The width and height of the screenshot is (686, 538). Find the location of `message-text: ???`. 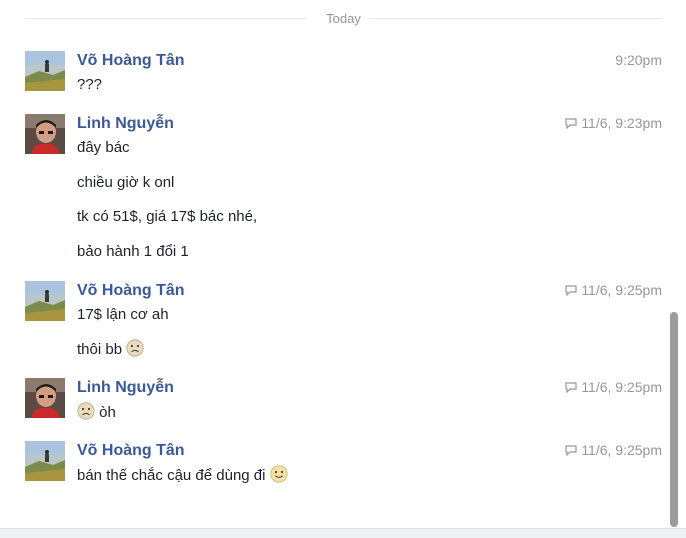

message-text: ??? is located at coordinates (90, 84).